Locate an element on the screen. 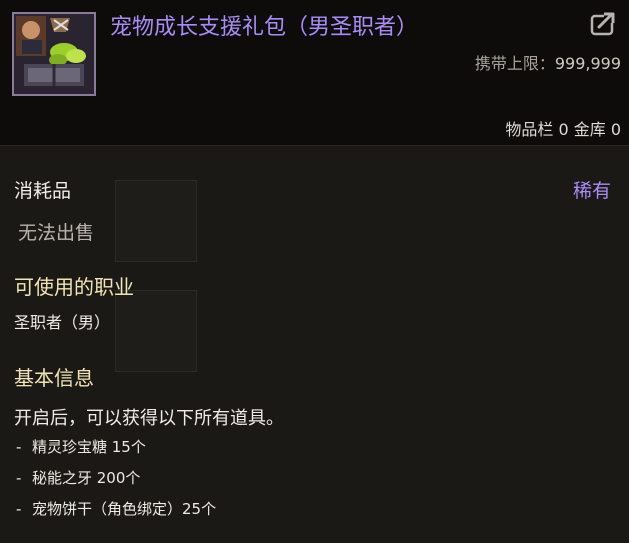 The height and width of the screenshot is (543, 629). item-rarity: 稀有 is located at coordinates (591, 191).